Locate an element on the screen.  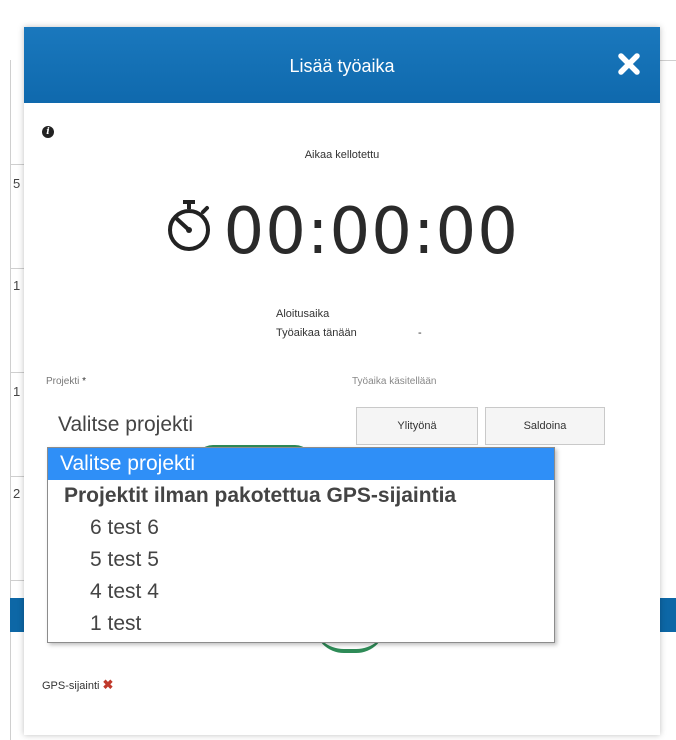
info-icon: i is located at coordinates (48, 132).